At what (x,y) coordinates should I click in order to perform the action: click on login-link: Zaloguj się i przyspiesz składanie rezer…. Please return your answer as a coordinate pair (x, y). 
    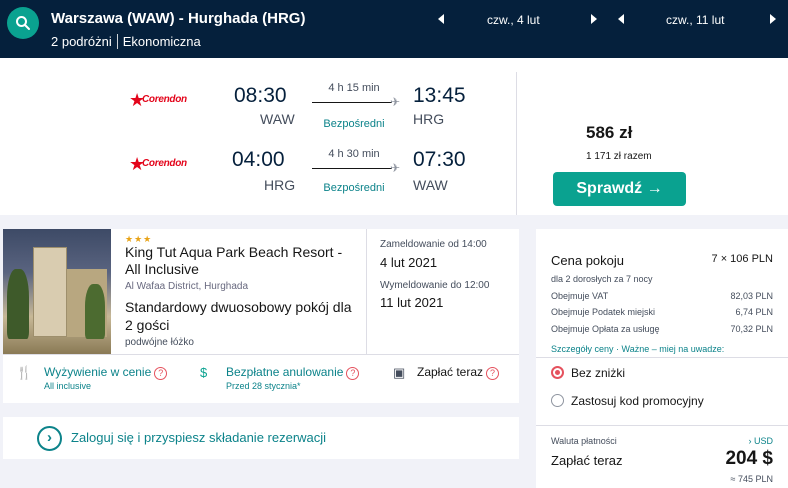
    Looking at the image, I should click on (198, 437).